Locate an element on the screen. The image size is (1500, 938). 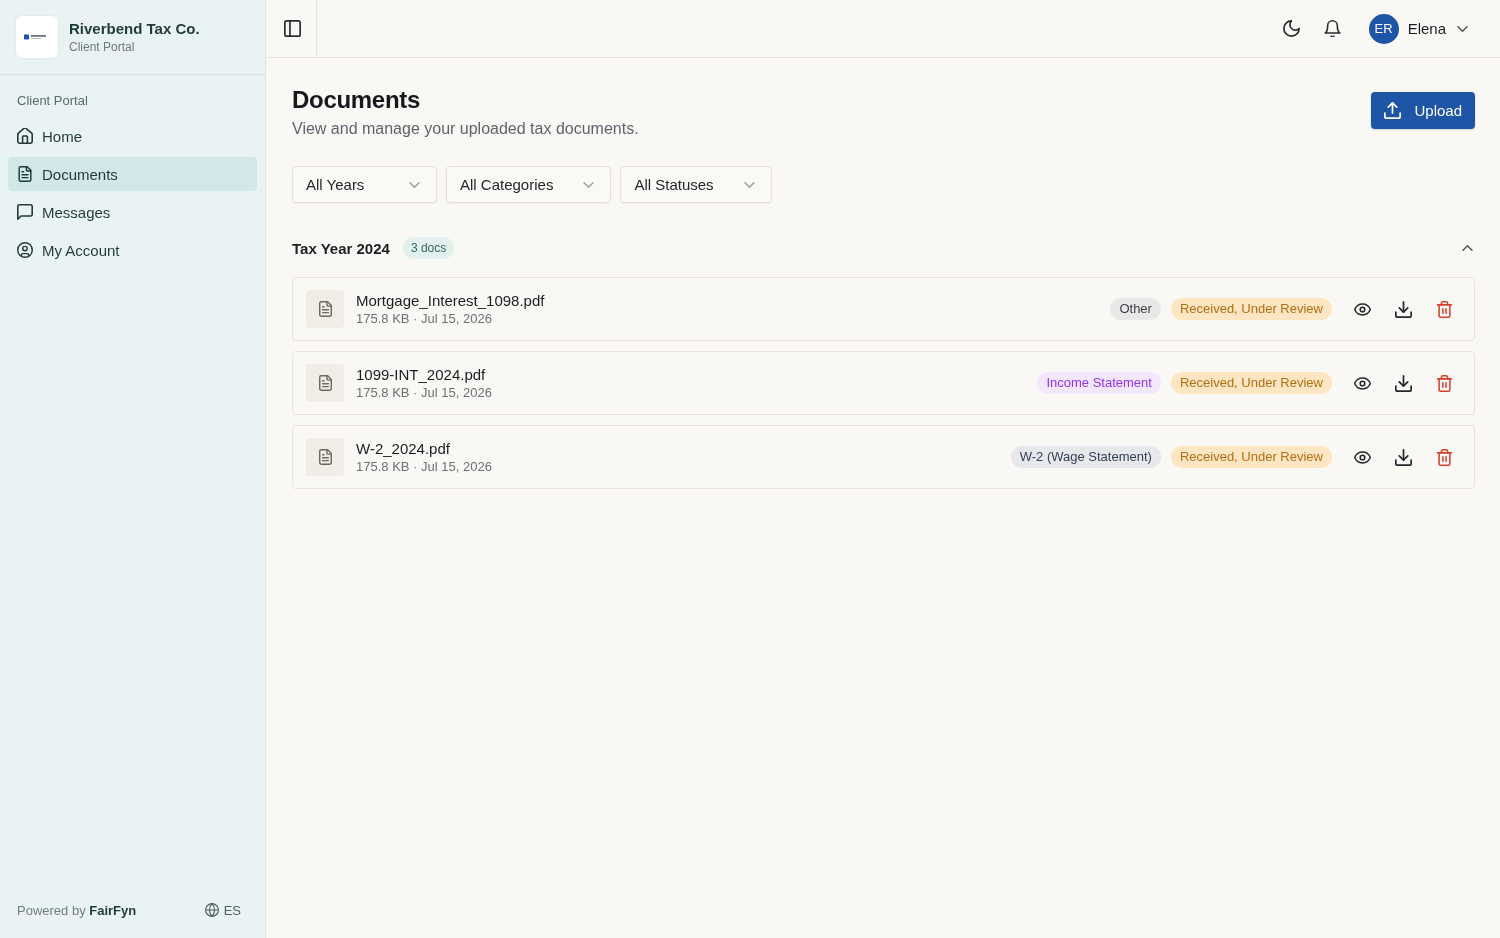
filter-dropdown: All Statuses is located at coordinates (696, 184).